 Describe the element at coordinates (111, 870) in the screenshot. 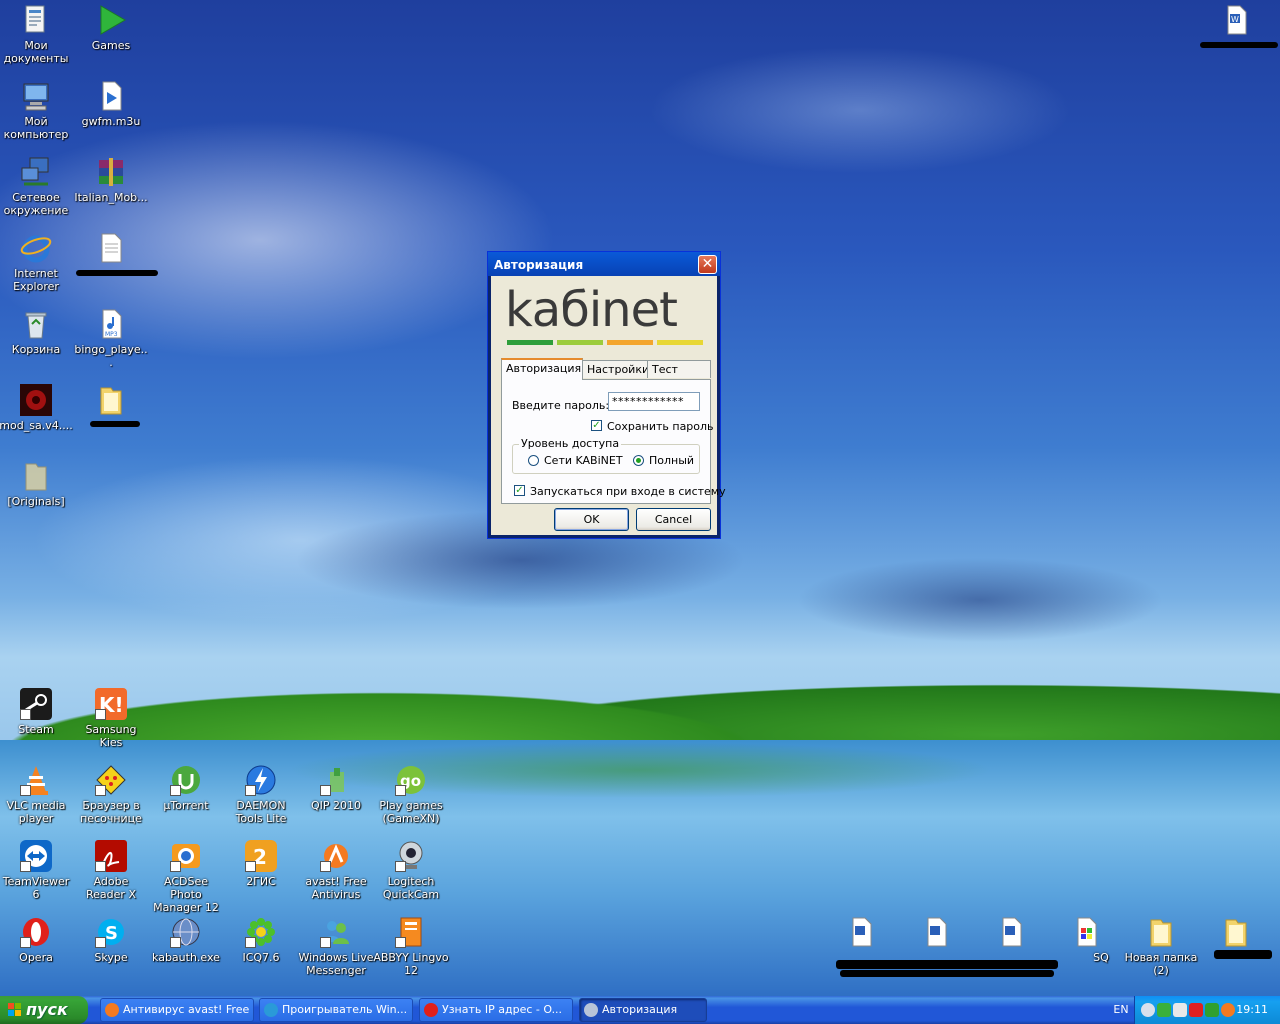

I see `desktop-icon-adobe-reader: Adobe Reader X` at that location.